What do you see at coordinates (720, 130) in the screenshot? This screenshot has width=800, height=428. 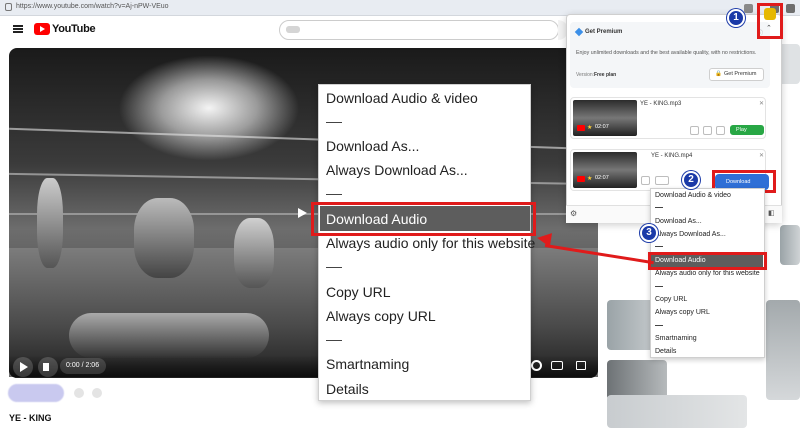 I see `print-icon` at bounding box center [720, 130].